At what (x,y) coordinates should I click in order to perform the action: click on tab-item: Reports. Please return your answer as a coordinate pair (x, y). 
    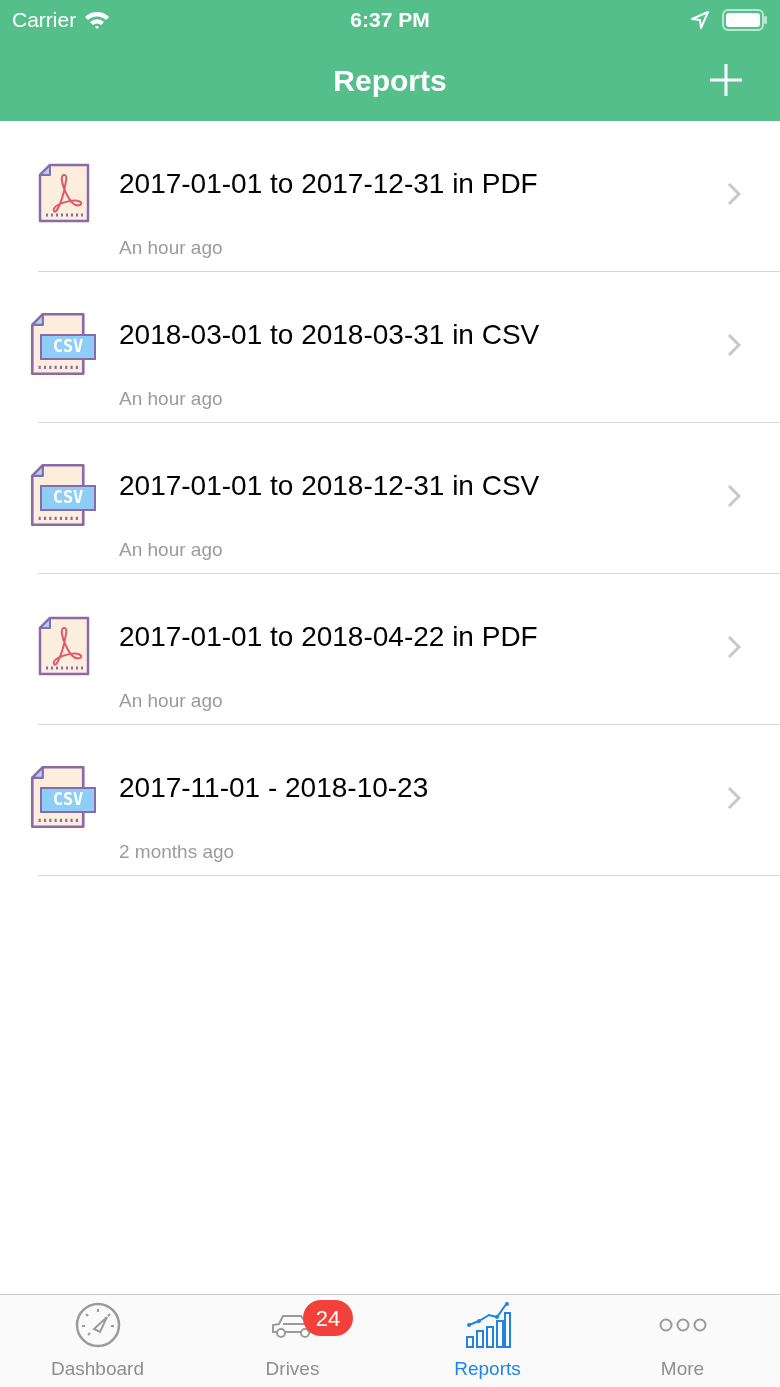
    Looking at the image, I should click on (487, 1341).